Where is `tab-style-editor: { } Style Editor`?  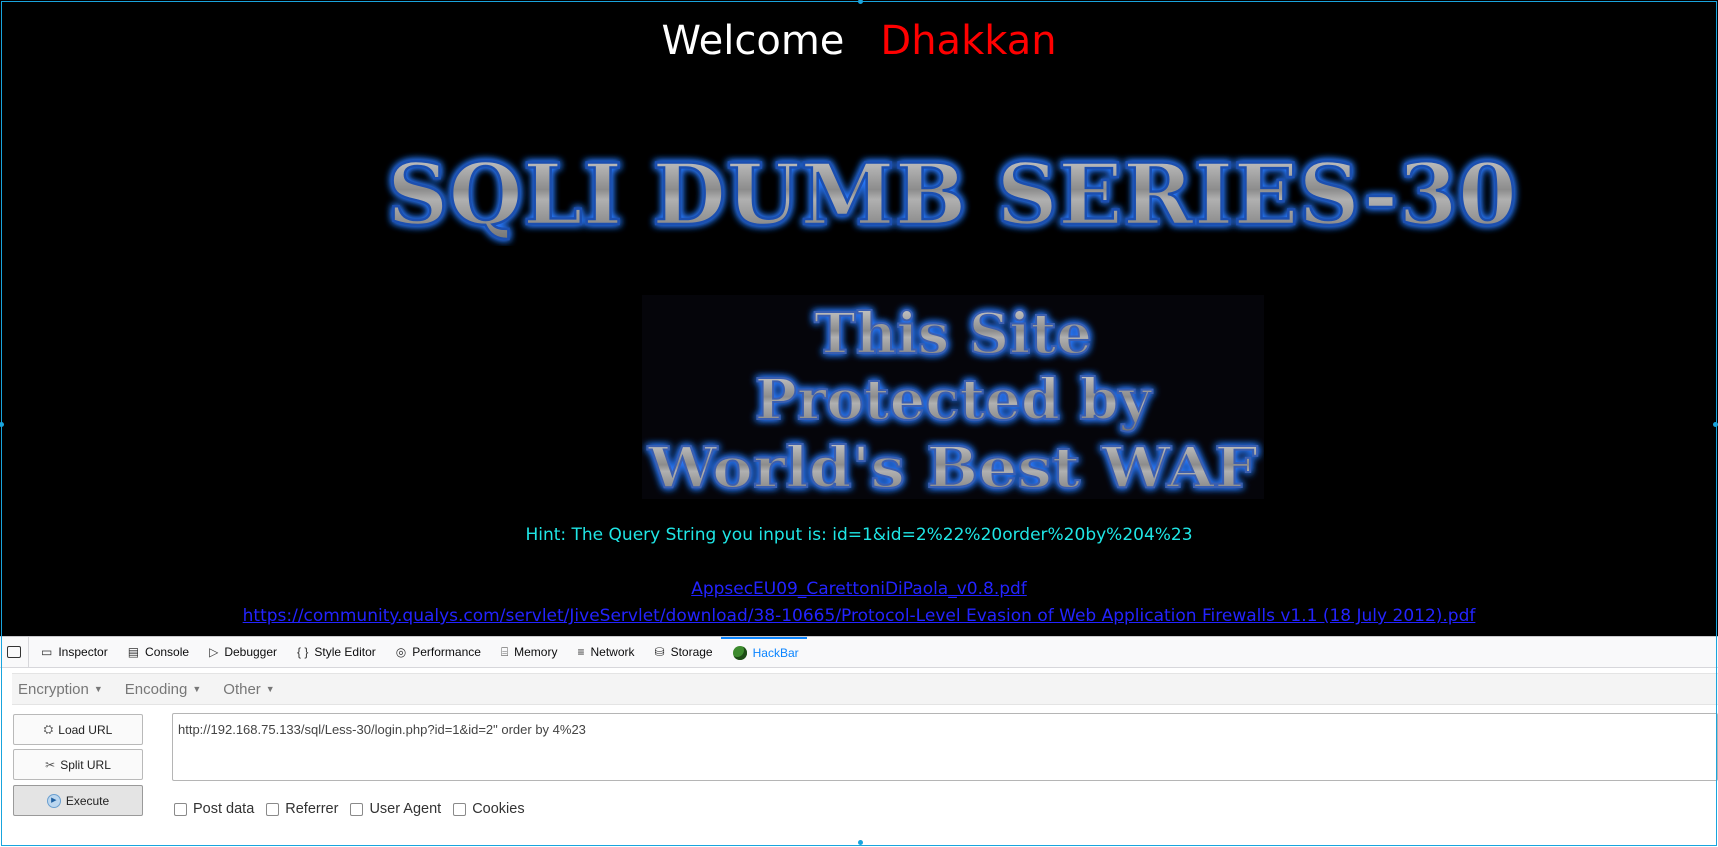 tab-style-editor: { } Style Editor is located at coordinates (334, 652).